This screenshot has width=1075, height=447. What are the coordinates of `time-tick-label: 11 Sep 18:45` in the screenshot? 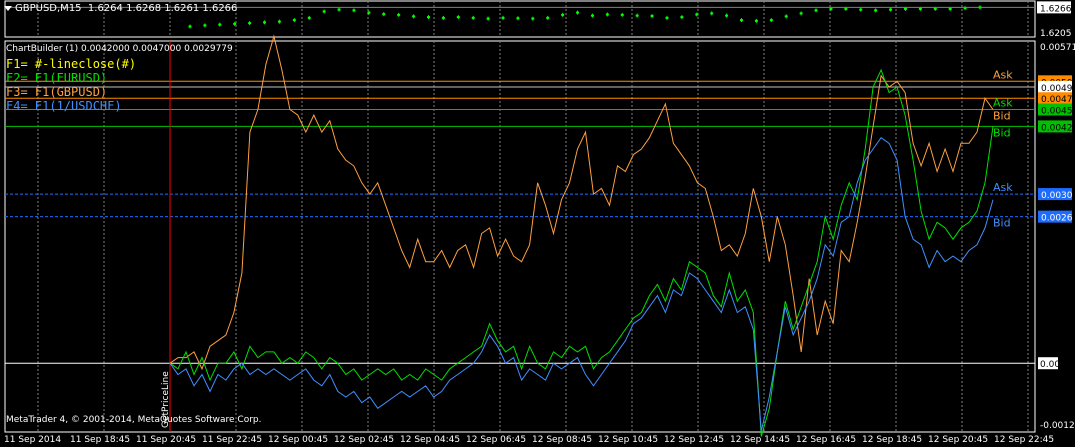 It's located at (100, 440).